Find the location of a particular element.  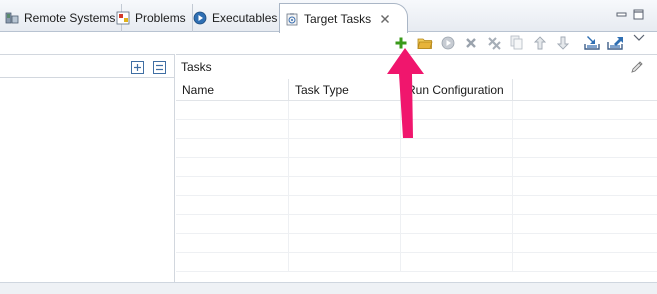

tab-executables: Executables is located at coordinates (236, 18).